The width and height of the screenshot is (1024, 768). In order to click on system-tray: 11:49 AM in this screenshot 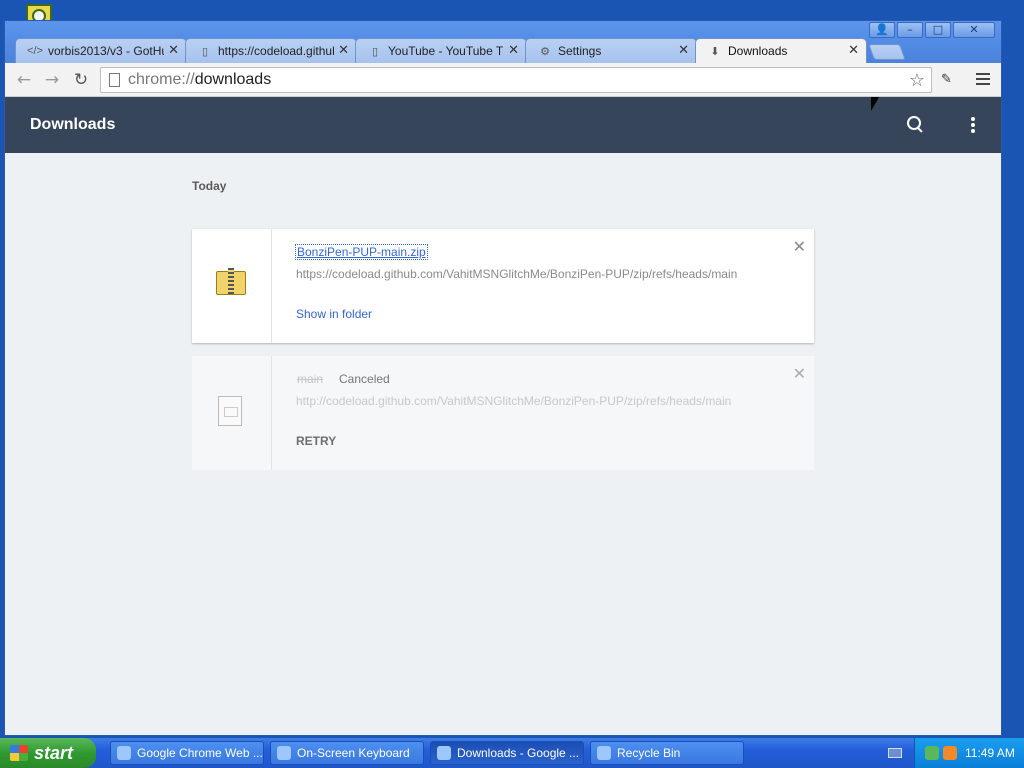, I will do `click(969, 753)`.